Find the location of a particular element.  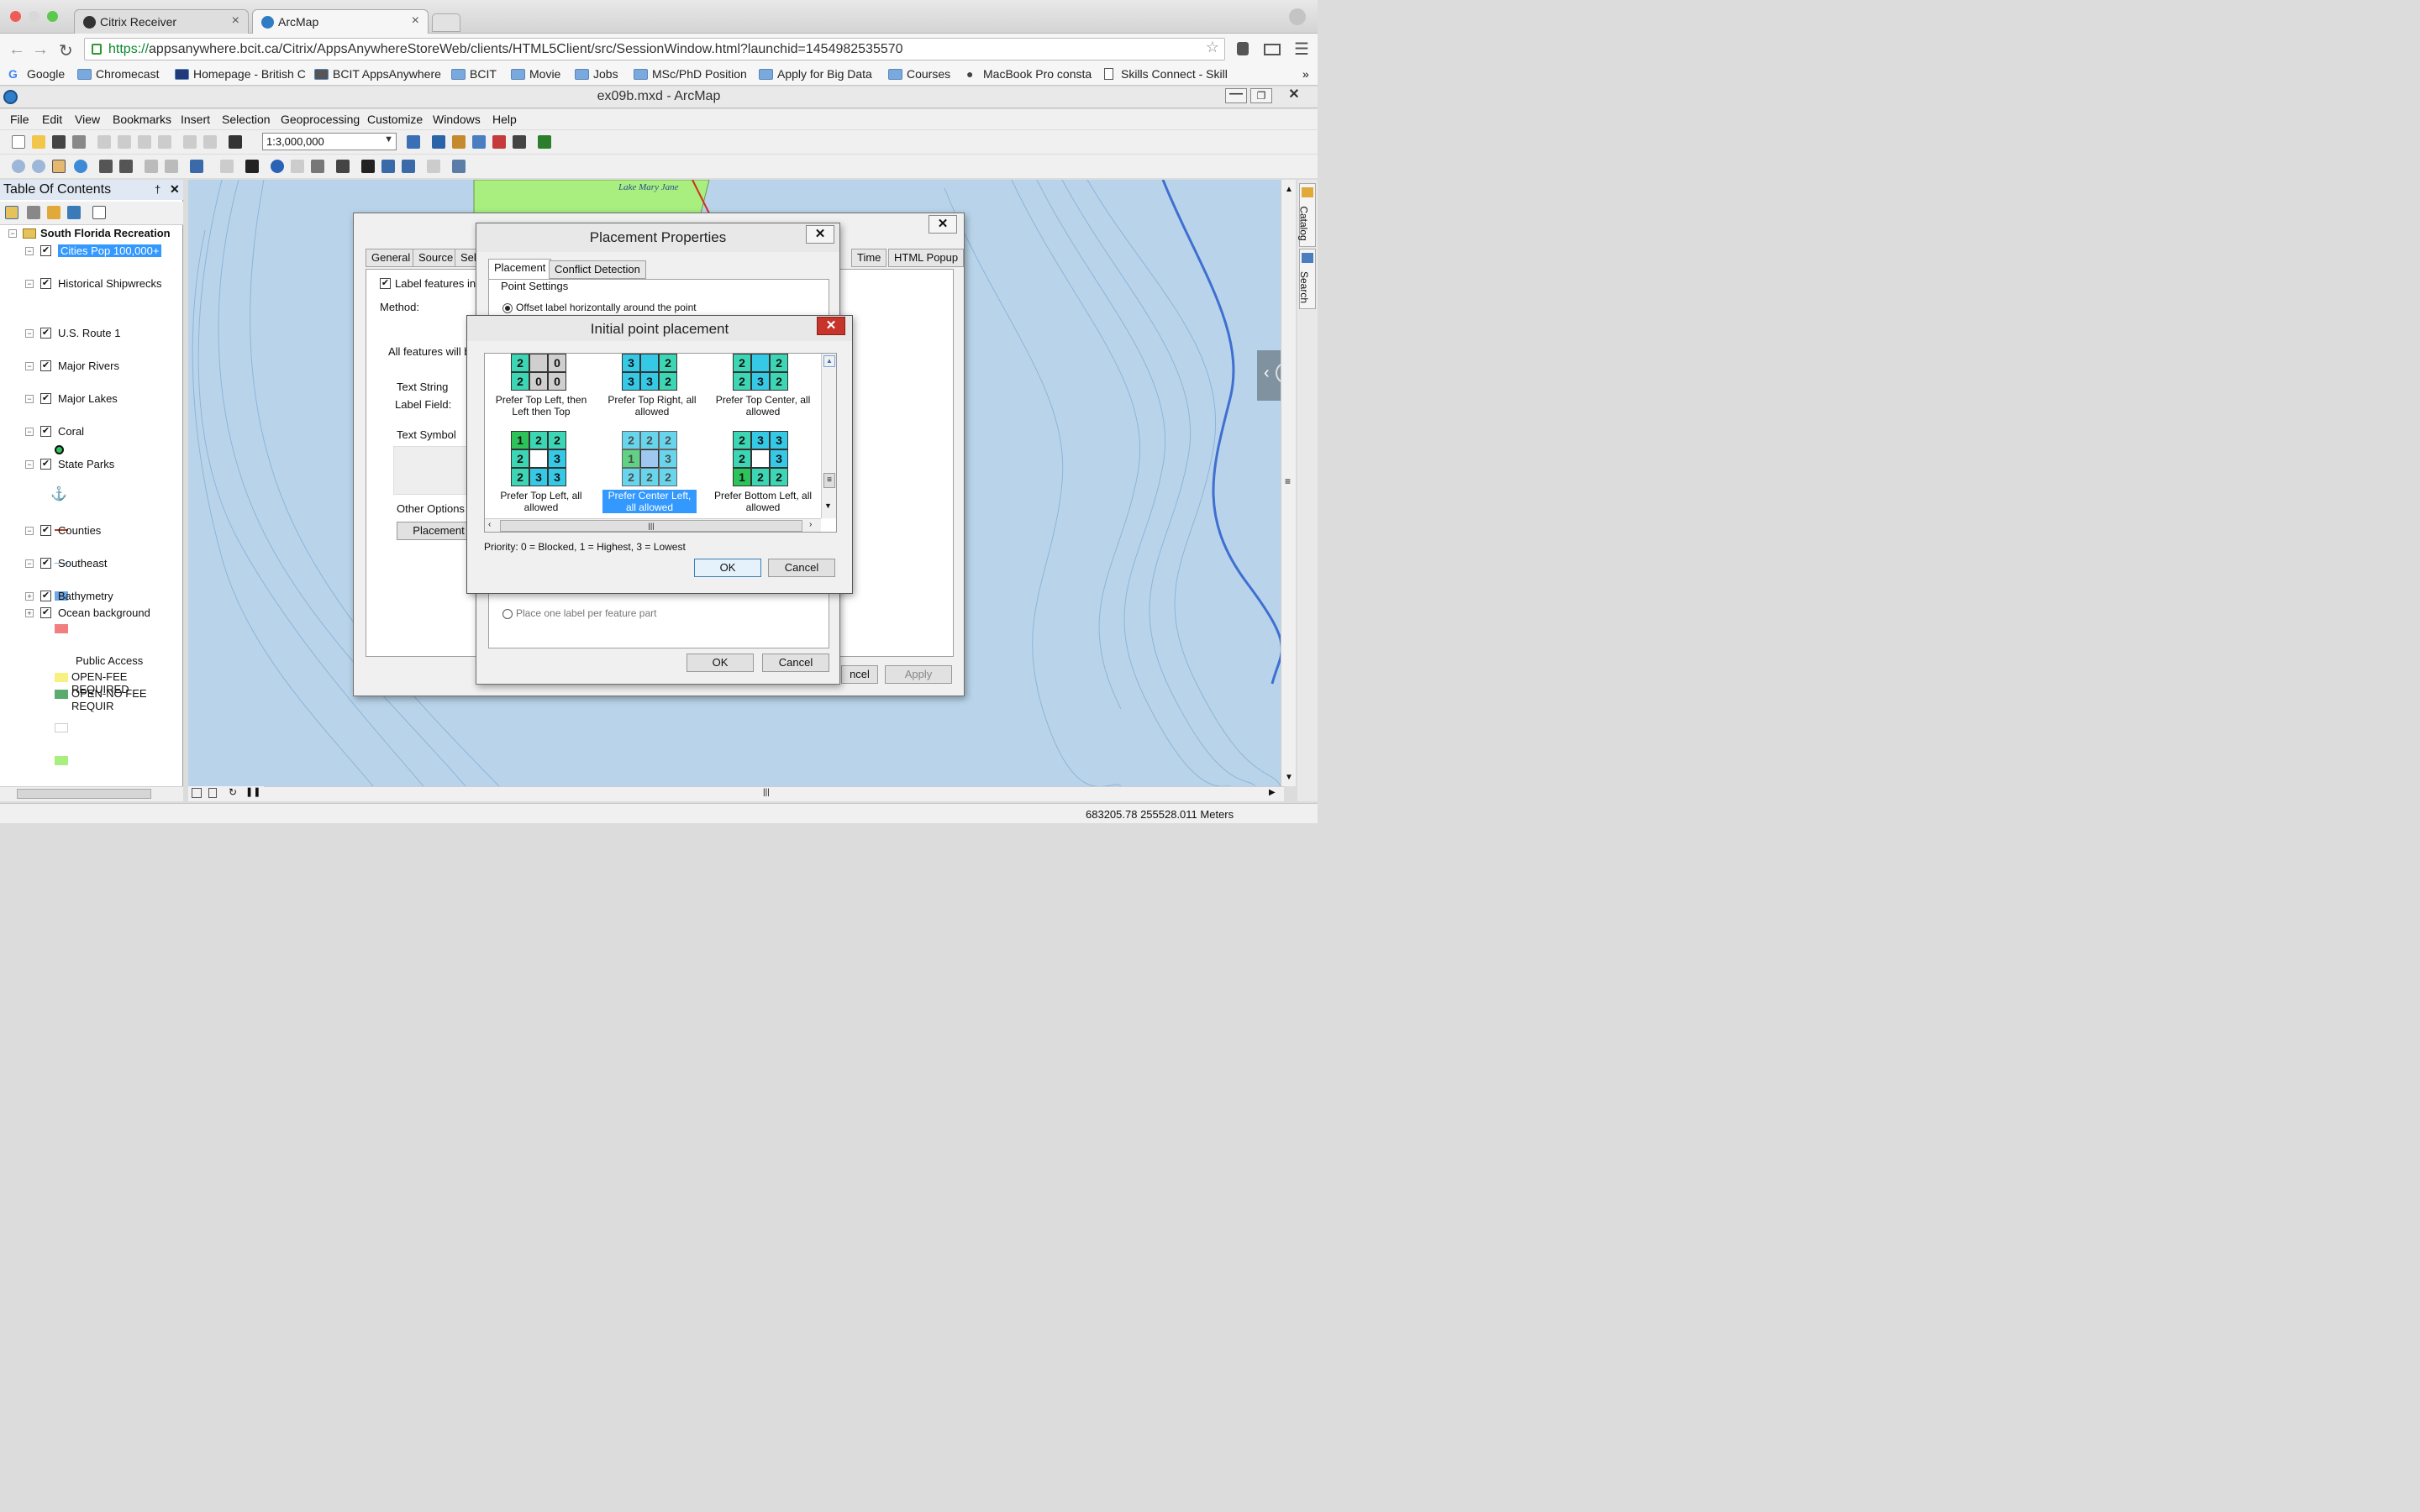

list-by-selection-icon is located at coordinates (74, 212).